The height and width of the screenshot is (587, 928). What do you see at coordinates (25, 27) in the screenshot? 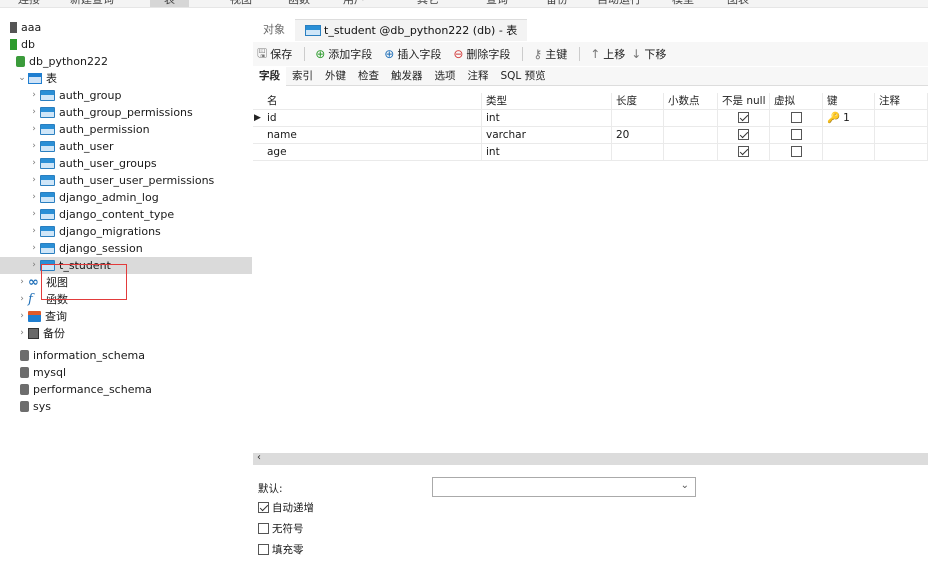
I see `tree-connection-aaa: aaa` at bounding box center [25, 27].